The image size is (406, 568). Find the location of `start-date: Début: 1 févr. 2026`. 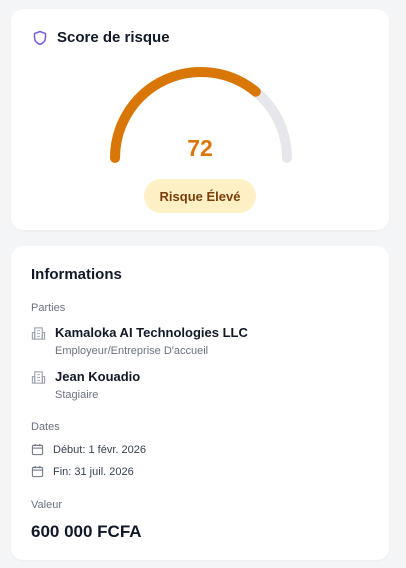

start-date: Début: 1 févr. 2026 is located at coordinates (88, 449).